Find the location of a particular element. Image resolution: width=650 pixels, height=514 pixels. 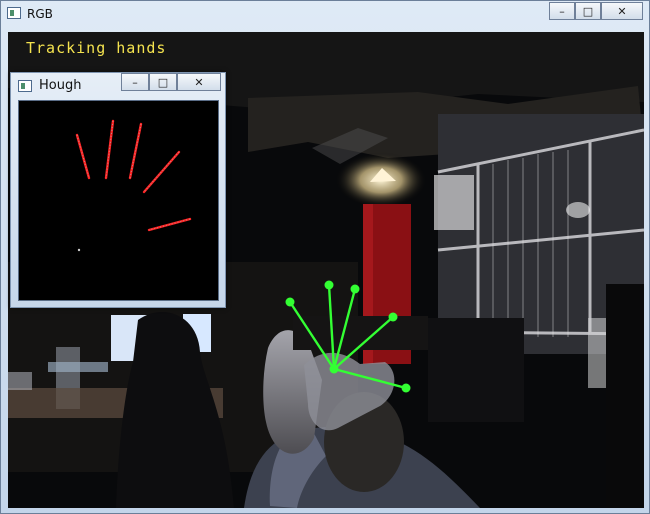

hough-maximize-button: □ is located at coordinates (163, 82).